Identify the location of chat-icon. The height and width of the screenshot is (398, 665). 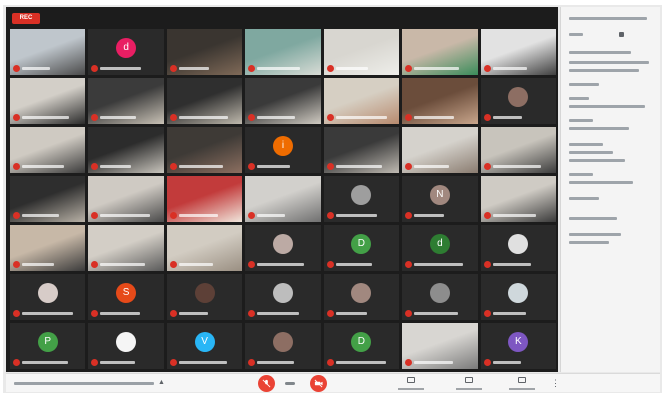
(621, 34).